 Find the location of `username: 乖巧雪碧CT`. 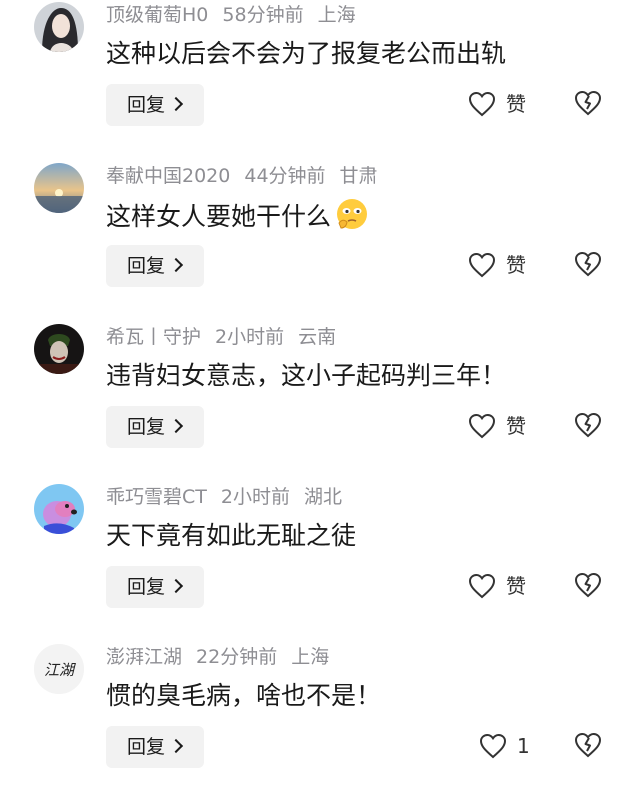

username: 乖巧雪碧CT is located at coordinates (156, 497).